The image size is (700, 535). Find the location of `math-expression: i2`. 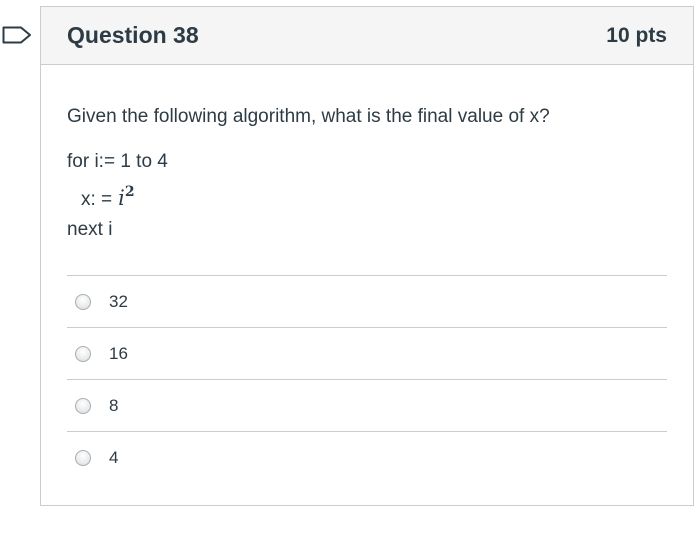

math-expression: i2 is located at coordinates (126, 197).